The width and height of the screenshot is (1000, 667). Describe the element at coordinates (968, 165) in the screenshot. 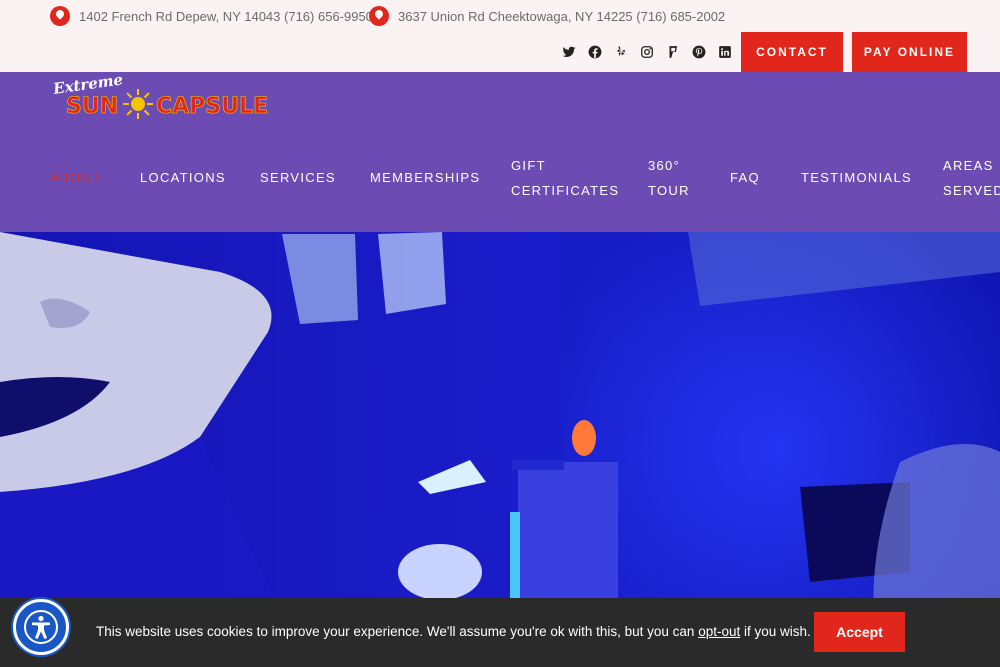

I see `nav-areas-label-1: AREAS` at that location.